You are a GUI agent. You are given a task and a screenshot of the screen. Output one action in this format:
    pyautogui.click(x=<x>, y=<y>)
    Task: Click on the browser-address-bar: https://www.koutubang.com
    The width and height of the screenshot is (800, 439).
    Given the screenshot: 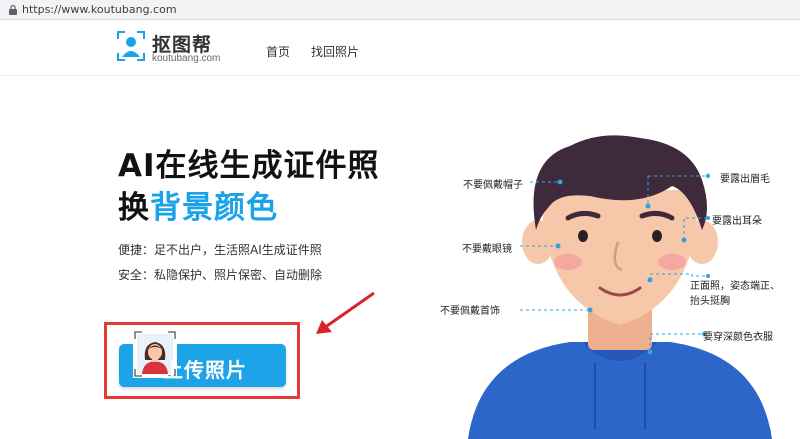 What is the action you would take?
    pyautogui.click(x=400, y=10)
    